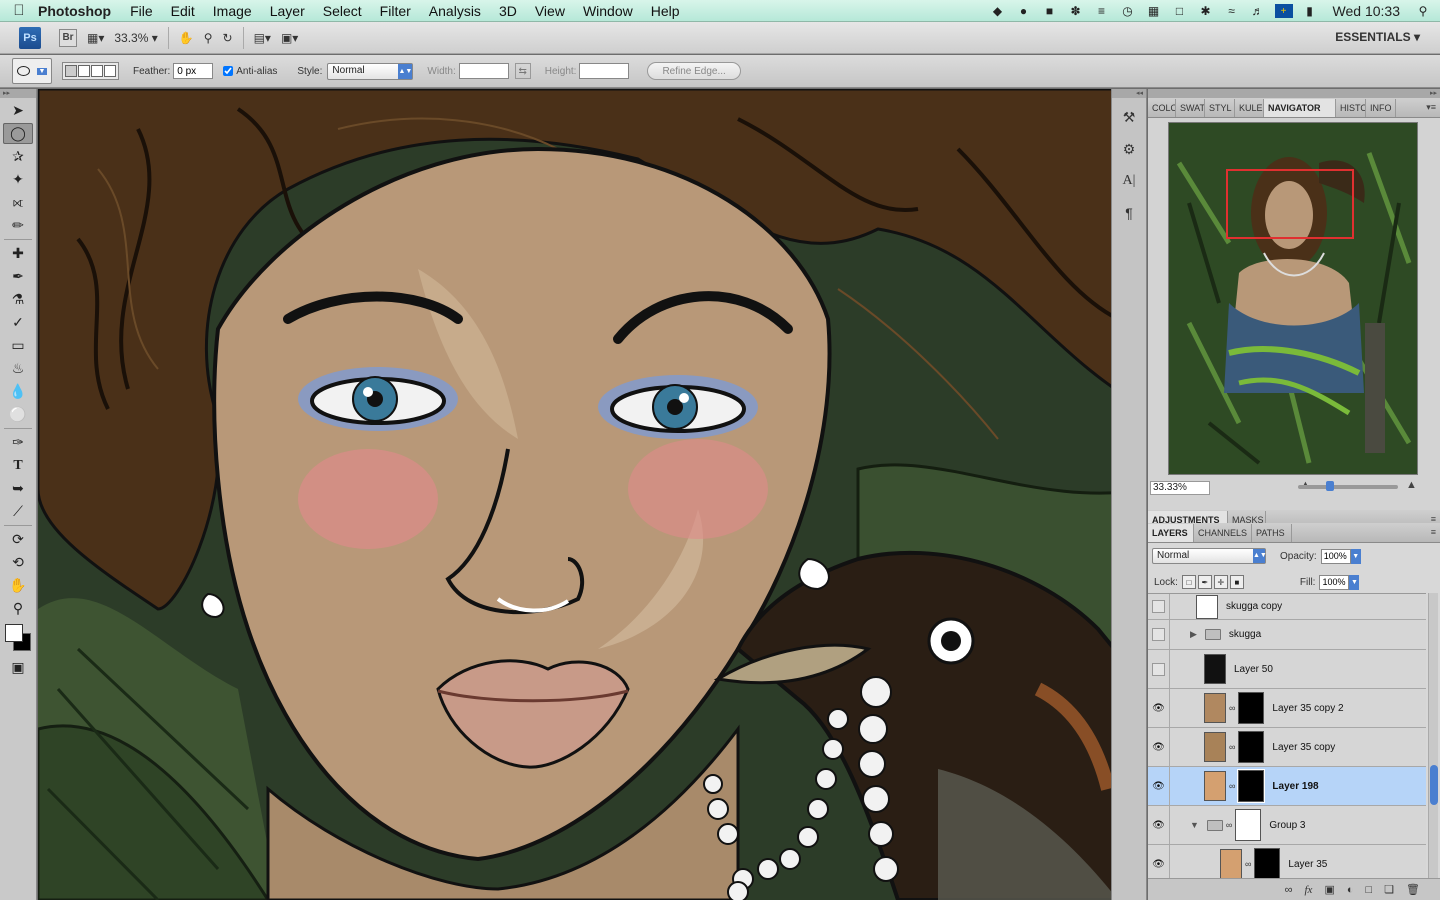  Describe the element at coordinates (550, 11) in the screenshot. I see `menu-view: View` at that location.